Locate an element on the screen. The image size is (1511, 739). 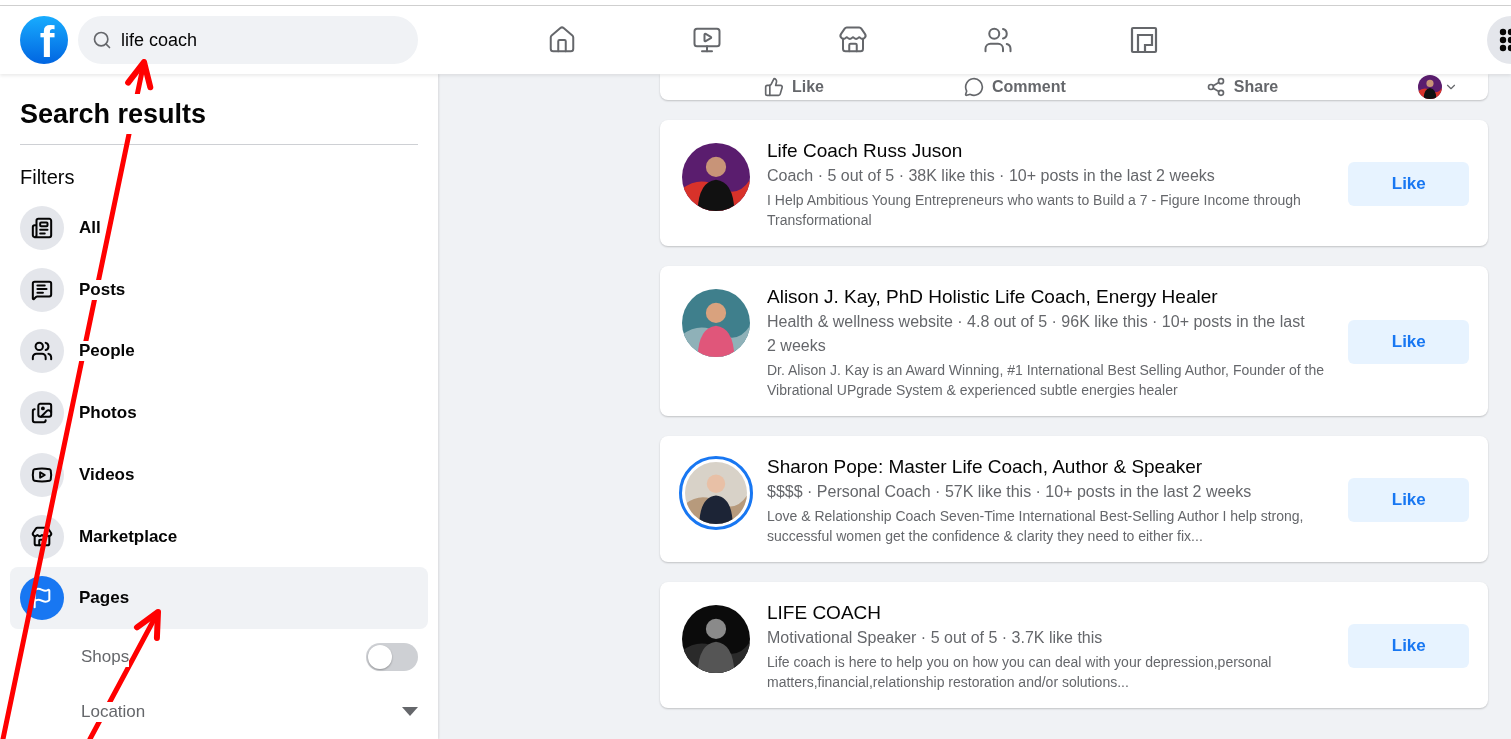
video-icon is located at coordinates (707, 40).